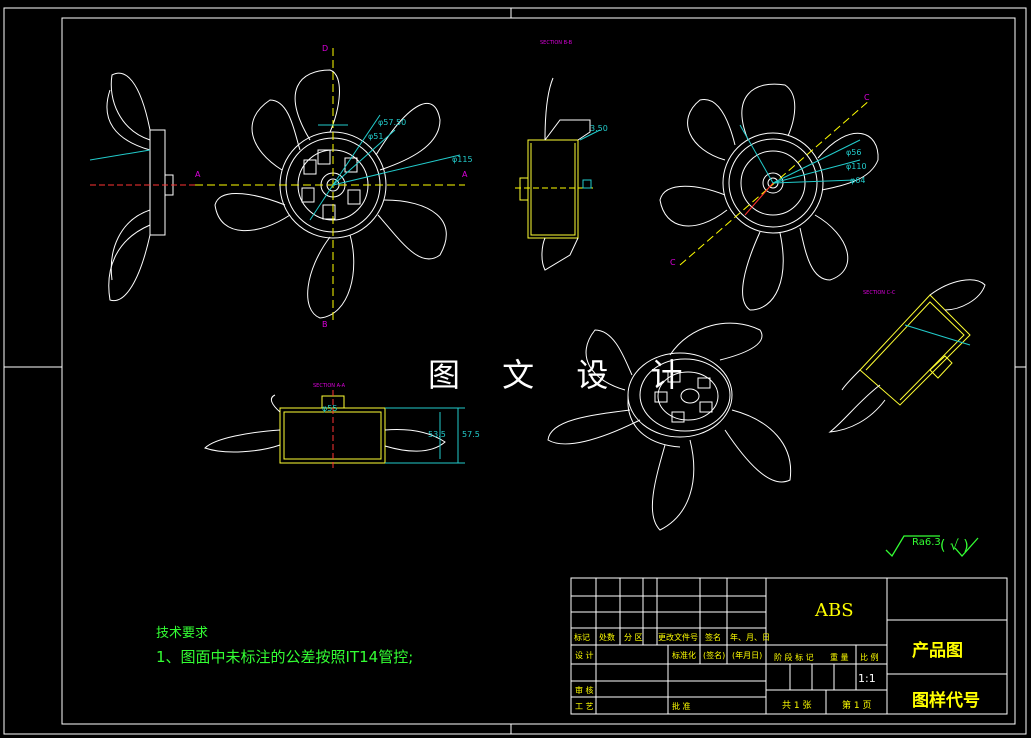 The image size is (1031, 738). I want to click on dim-label: 57.5, so click(471, 434).